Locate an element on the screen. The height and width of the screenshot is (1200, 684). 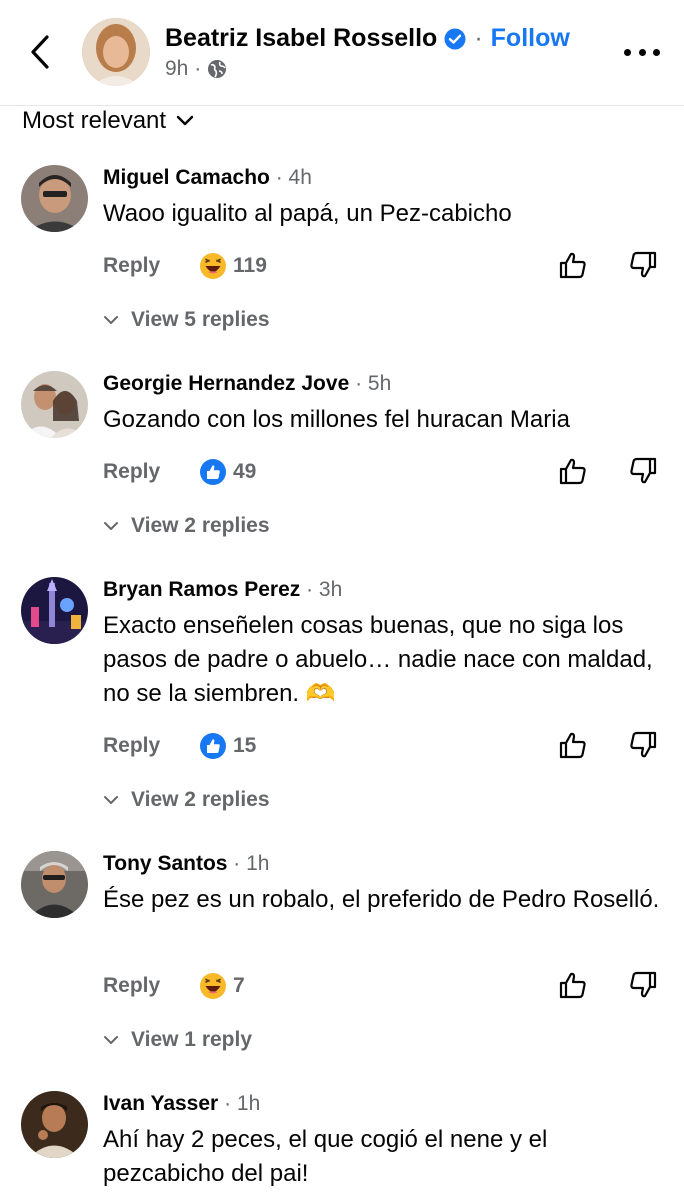
comment-header: Miguel Camacho · 4h is located at coordinates (207, 178).